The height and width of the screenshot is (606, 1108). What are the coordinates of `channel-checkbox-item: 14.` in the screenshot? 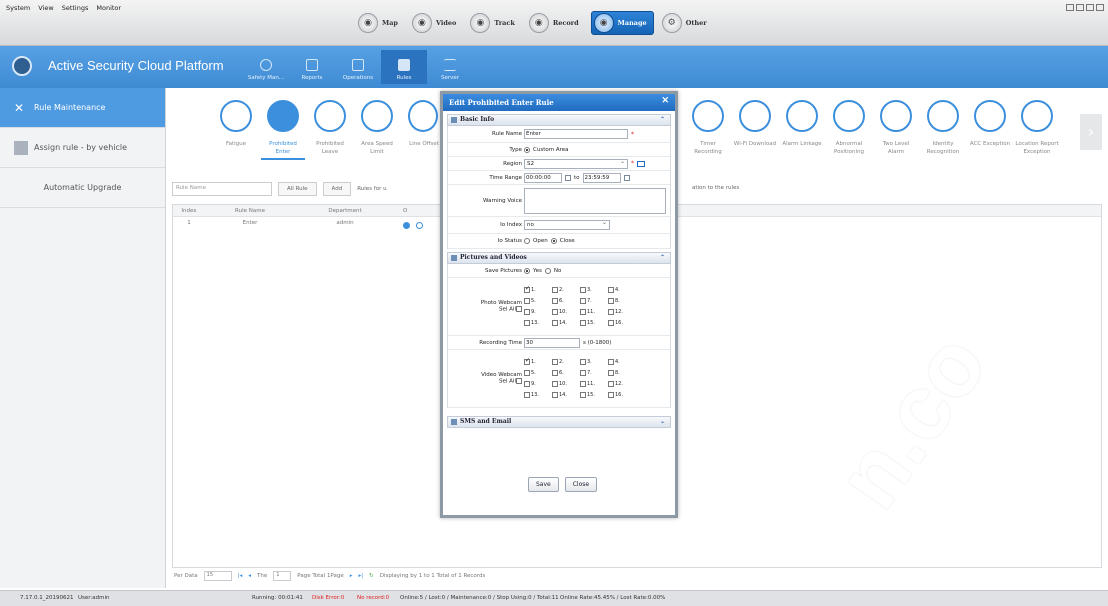 It's located at (566, 395).